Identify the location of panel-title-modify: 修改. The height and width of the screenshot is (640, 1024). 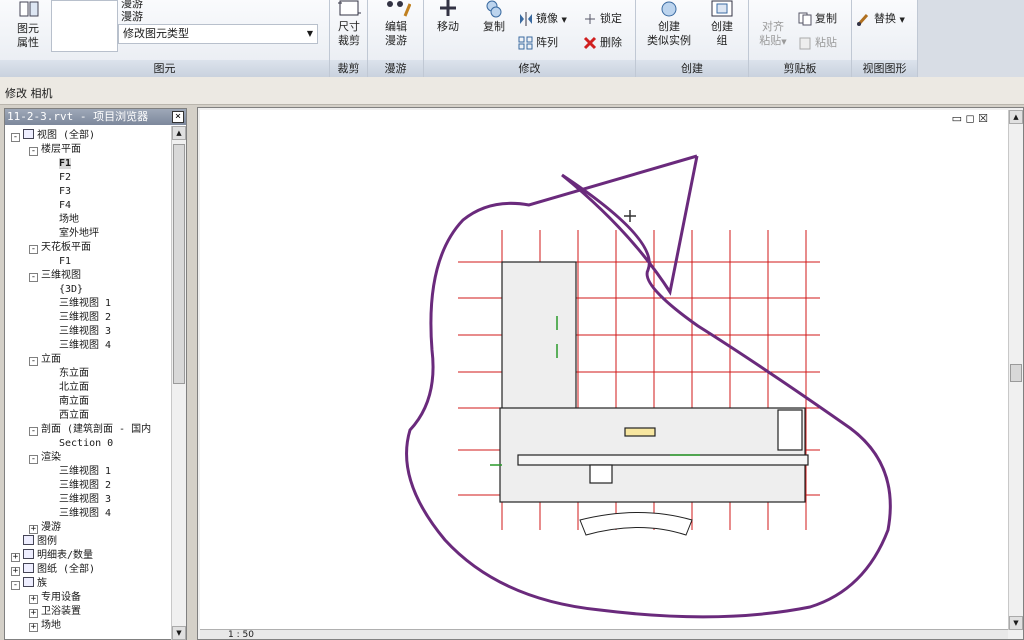
(529, 68).